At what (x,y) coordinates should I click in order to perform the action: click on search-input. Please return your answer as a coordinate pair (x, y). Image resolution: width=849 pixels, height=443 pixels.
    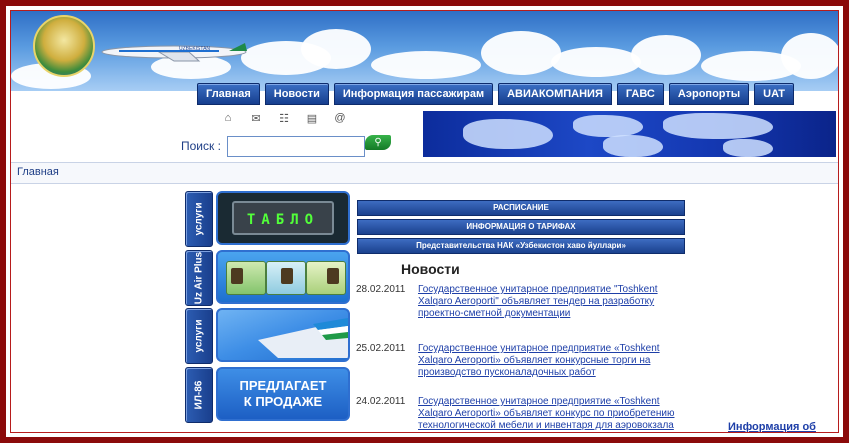
    Looking at the image, I should click on (296, 146).